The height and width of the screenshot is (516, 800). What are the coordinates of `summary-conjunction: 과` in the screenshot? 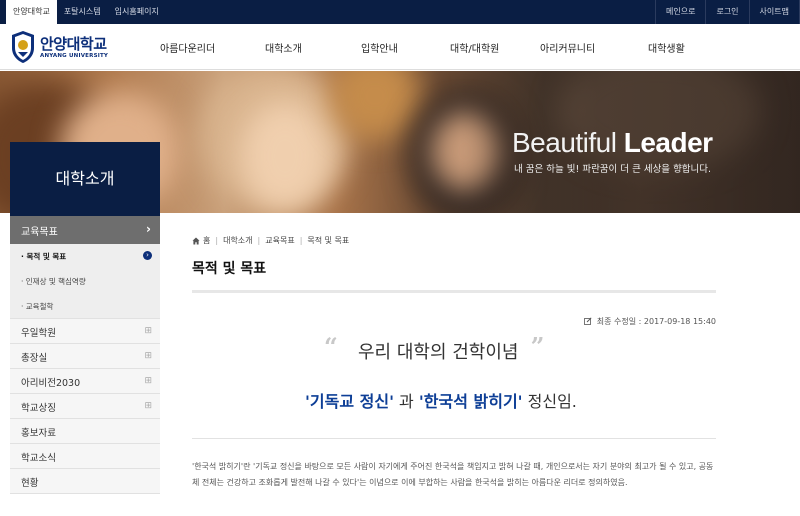 It's located at (406, 401).